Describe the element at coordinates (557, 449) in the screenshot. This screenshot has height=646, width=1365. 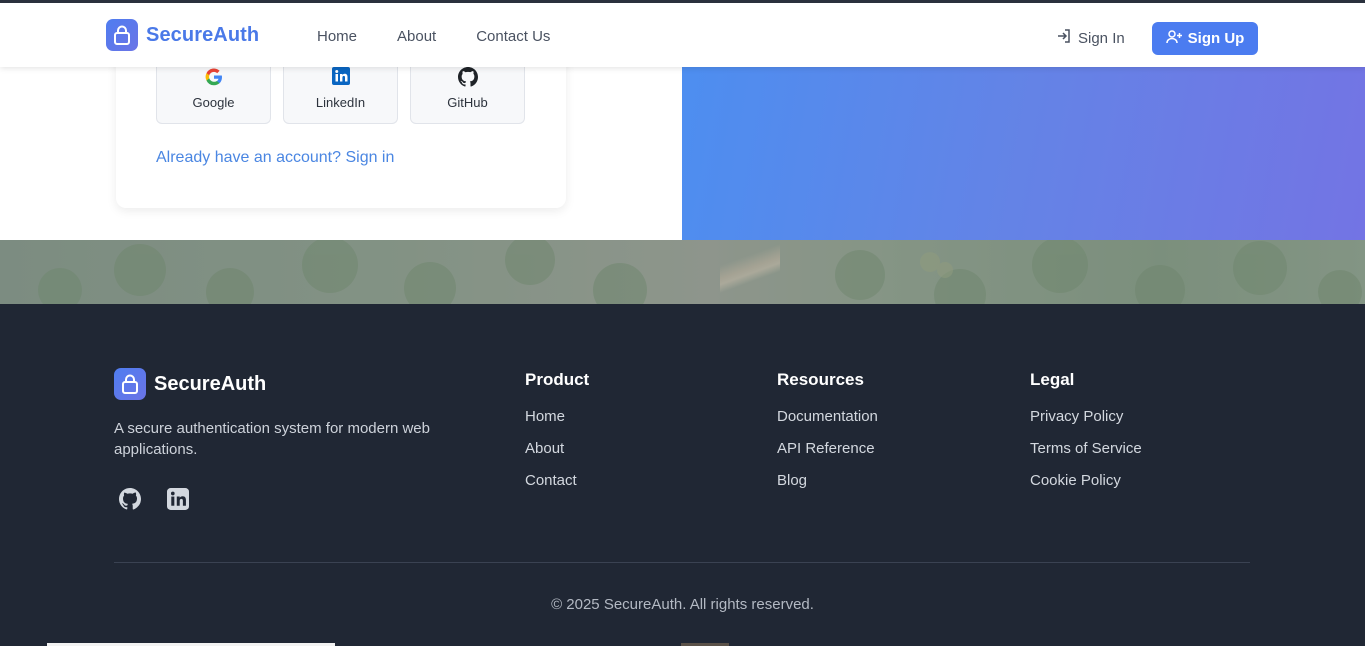
I see `footer-link-about: About` at that location.